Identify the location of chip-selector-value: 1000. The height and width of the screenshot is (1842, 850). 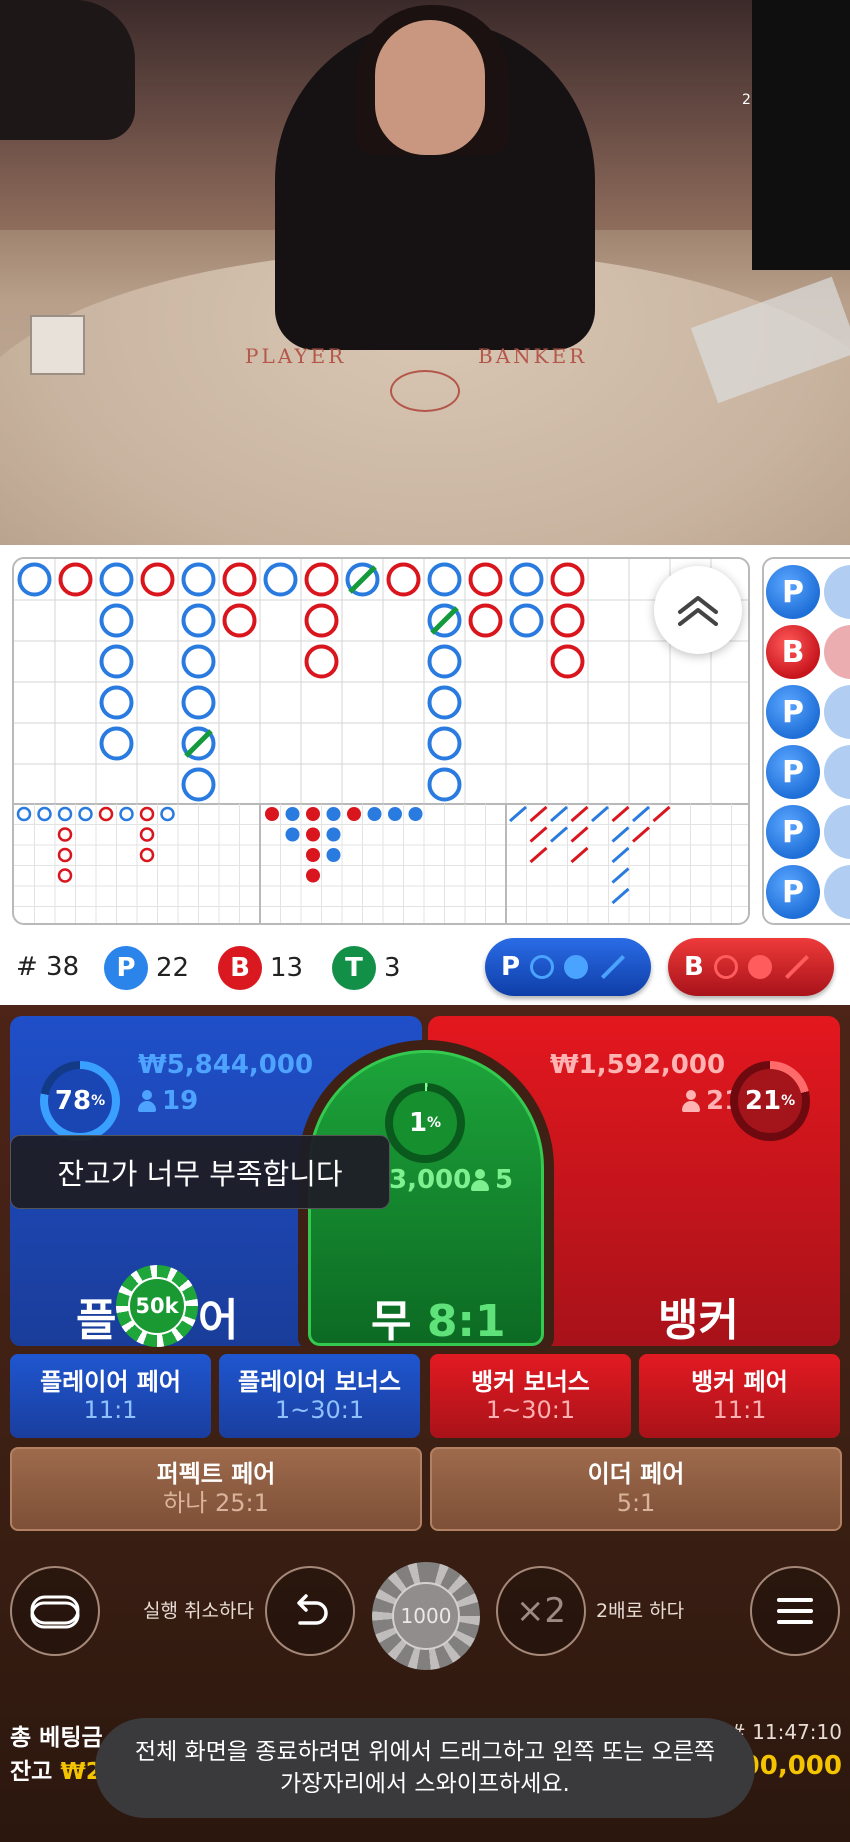
(426, 1616).